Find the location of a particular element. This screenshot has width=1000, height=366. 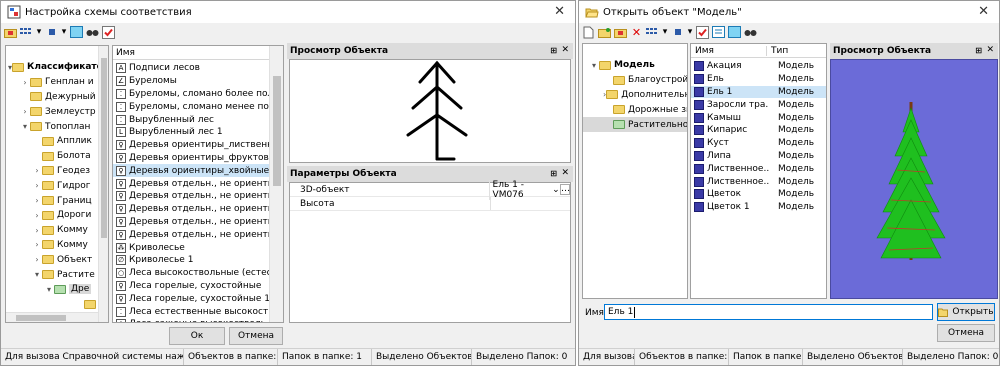

list-item: Цветок Модель is located at coordinates (758, 194).